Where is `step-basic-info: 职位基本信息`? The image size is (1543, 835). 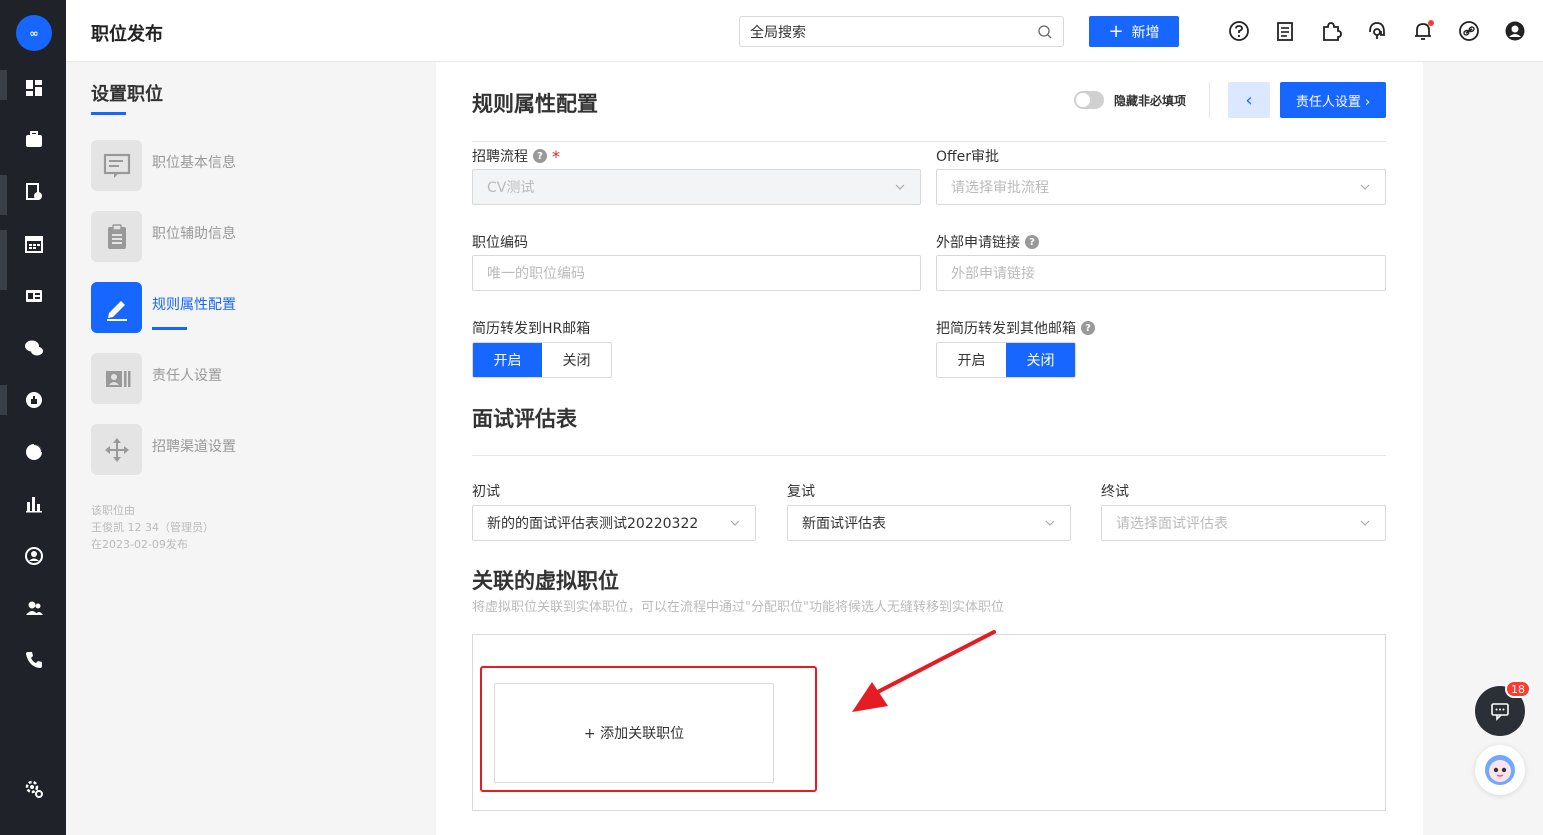 step-basic-info: 职位基本信息 is located at coordinates (191, 166).